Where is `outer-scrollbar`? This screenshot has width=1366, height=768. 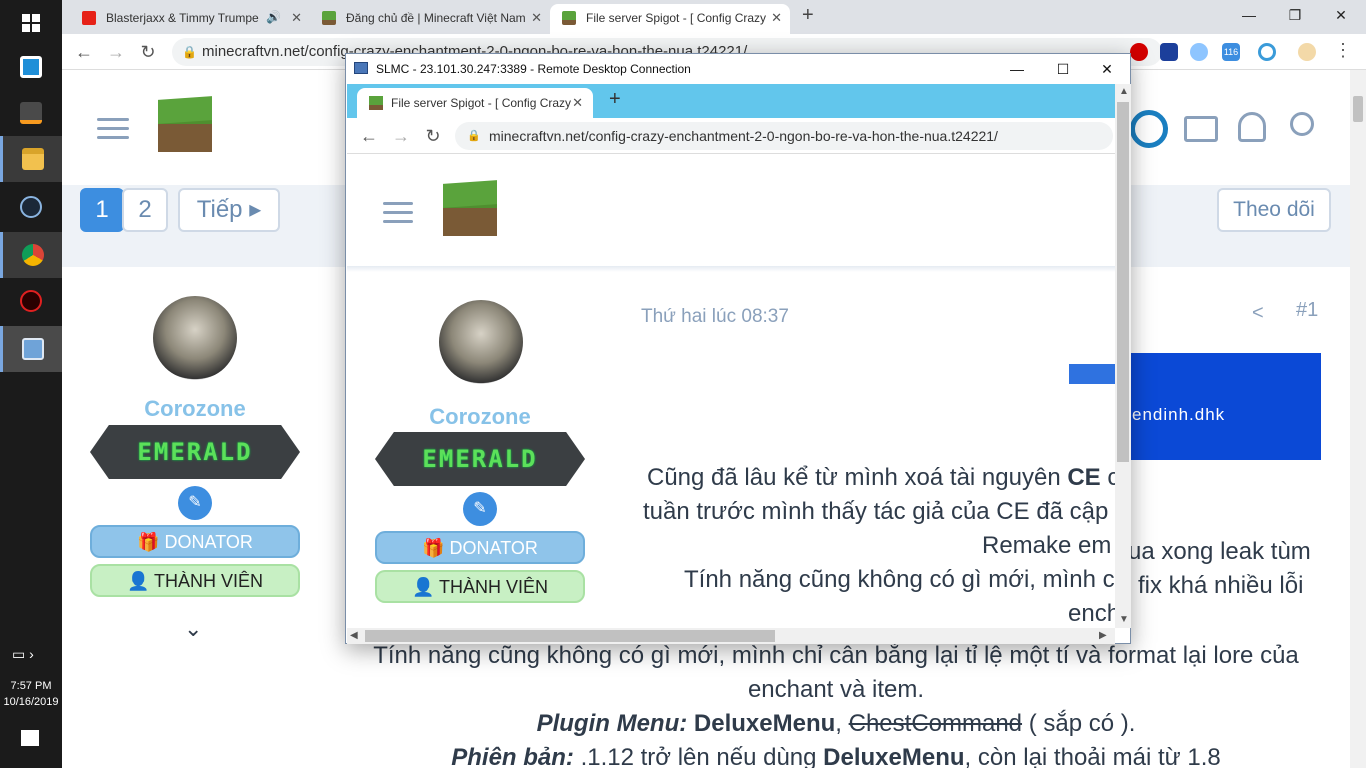 outer-scrollbar is located at coordinates (1358, 419).